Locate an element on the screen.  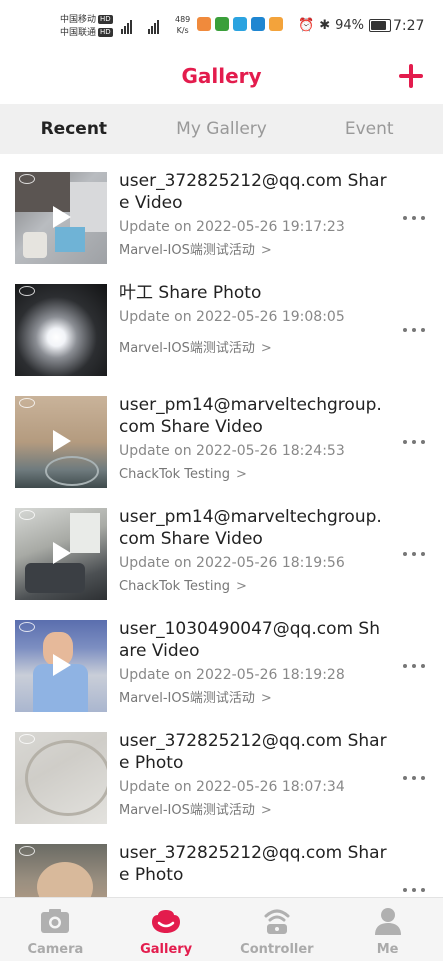
tab-my-gallery: My Gallery is located at coordinates (222, 129).